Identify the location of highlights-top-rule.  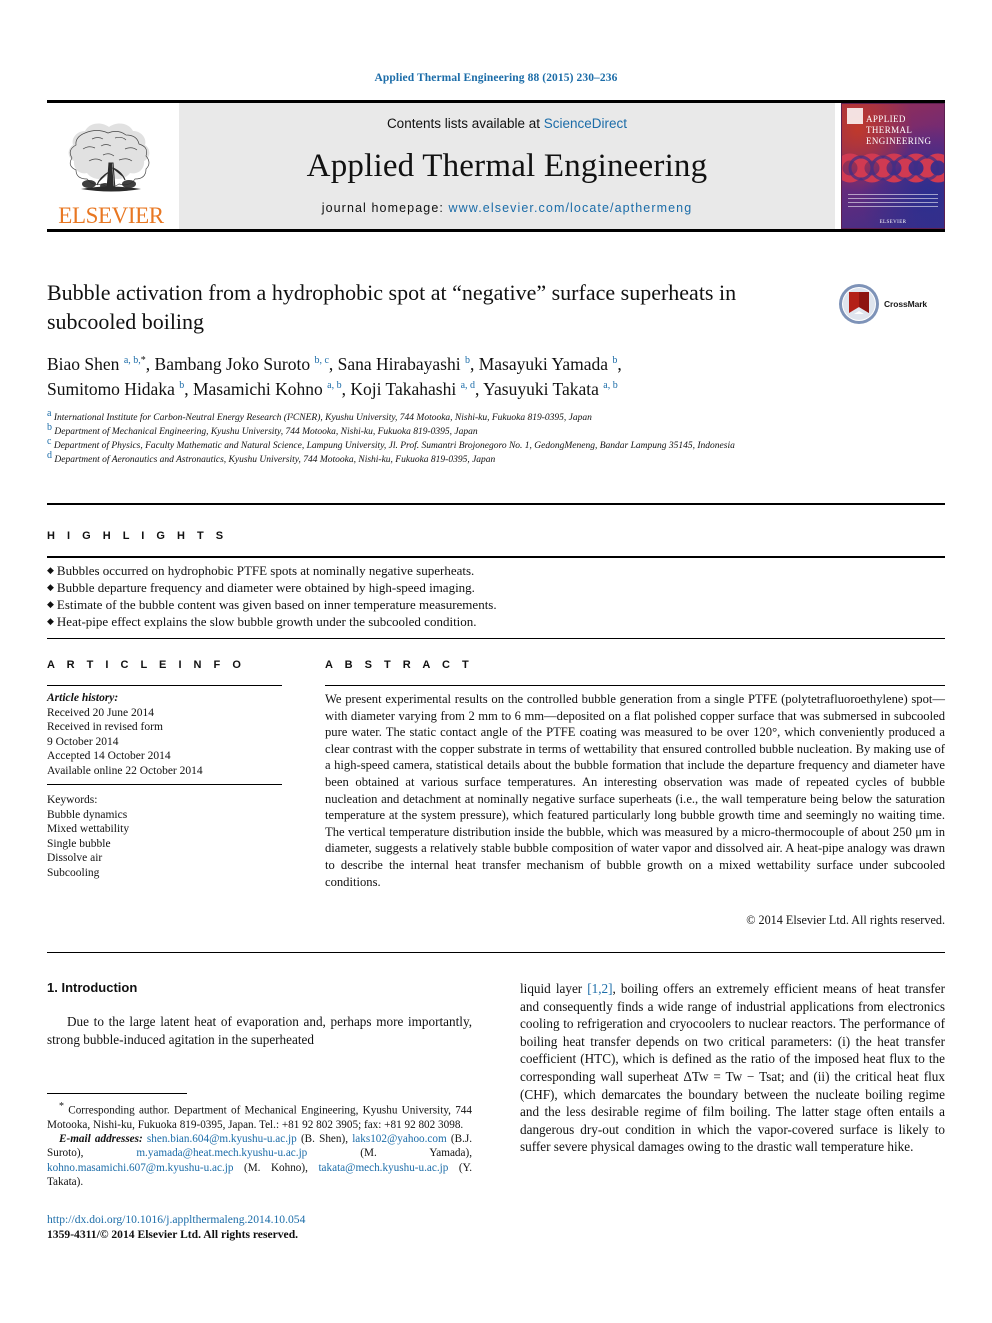
(496, 504).